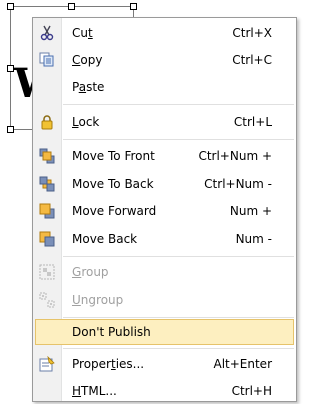 The height and width of the screenshot is (404, 320). I want to click on menu-item-html: HTML... Ctrl+H, so click(164, 391).